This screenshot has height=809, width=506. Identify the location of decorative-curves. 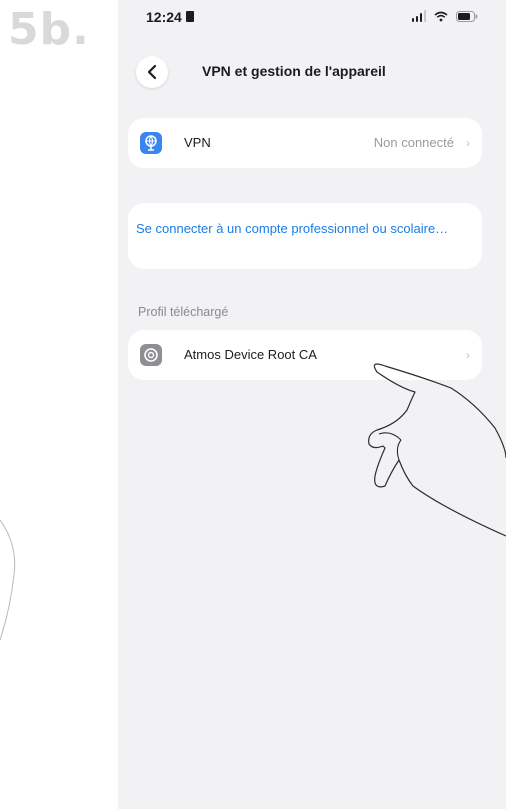
(8, 580).